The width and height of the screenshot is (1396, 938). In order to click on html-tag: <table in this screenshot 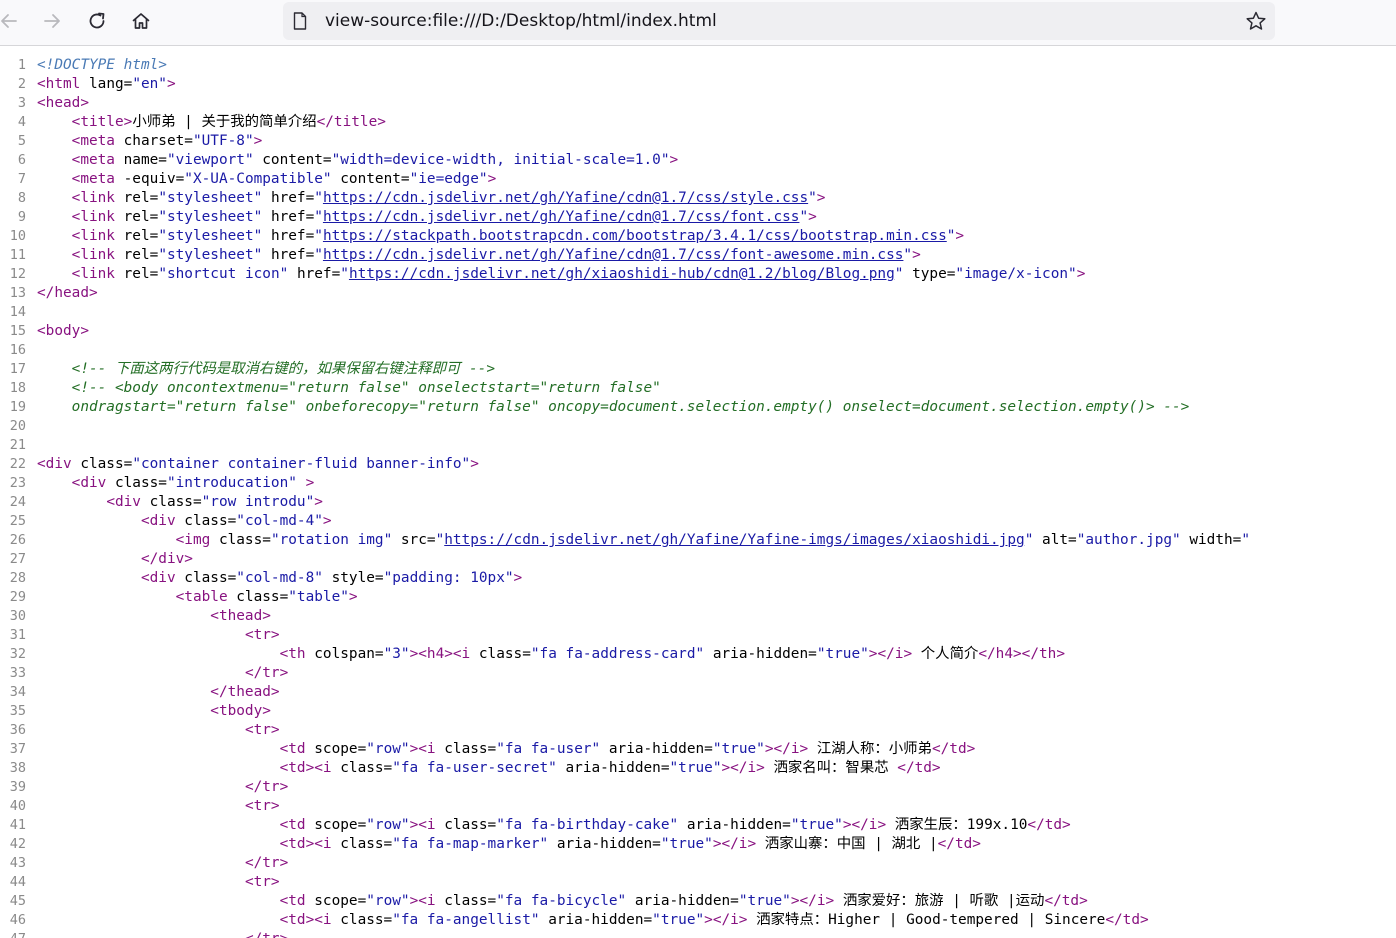, I will do `click(201, 597)`.